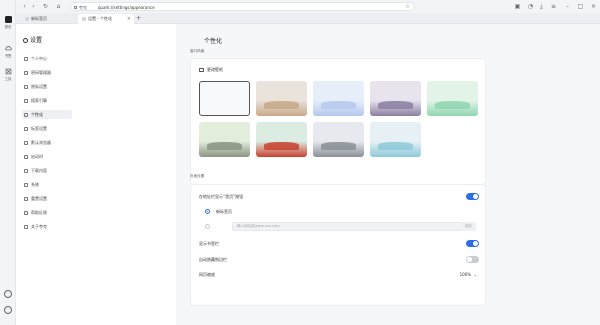 The image size is (600, 325). Describe the element at coordinates (126, 7) in the screenshot. I see `url-text: quark://settings/appearance` at that location.